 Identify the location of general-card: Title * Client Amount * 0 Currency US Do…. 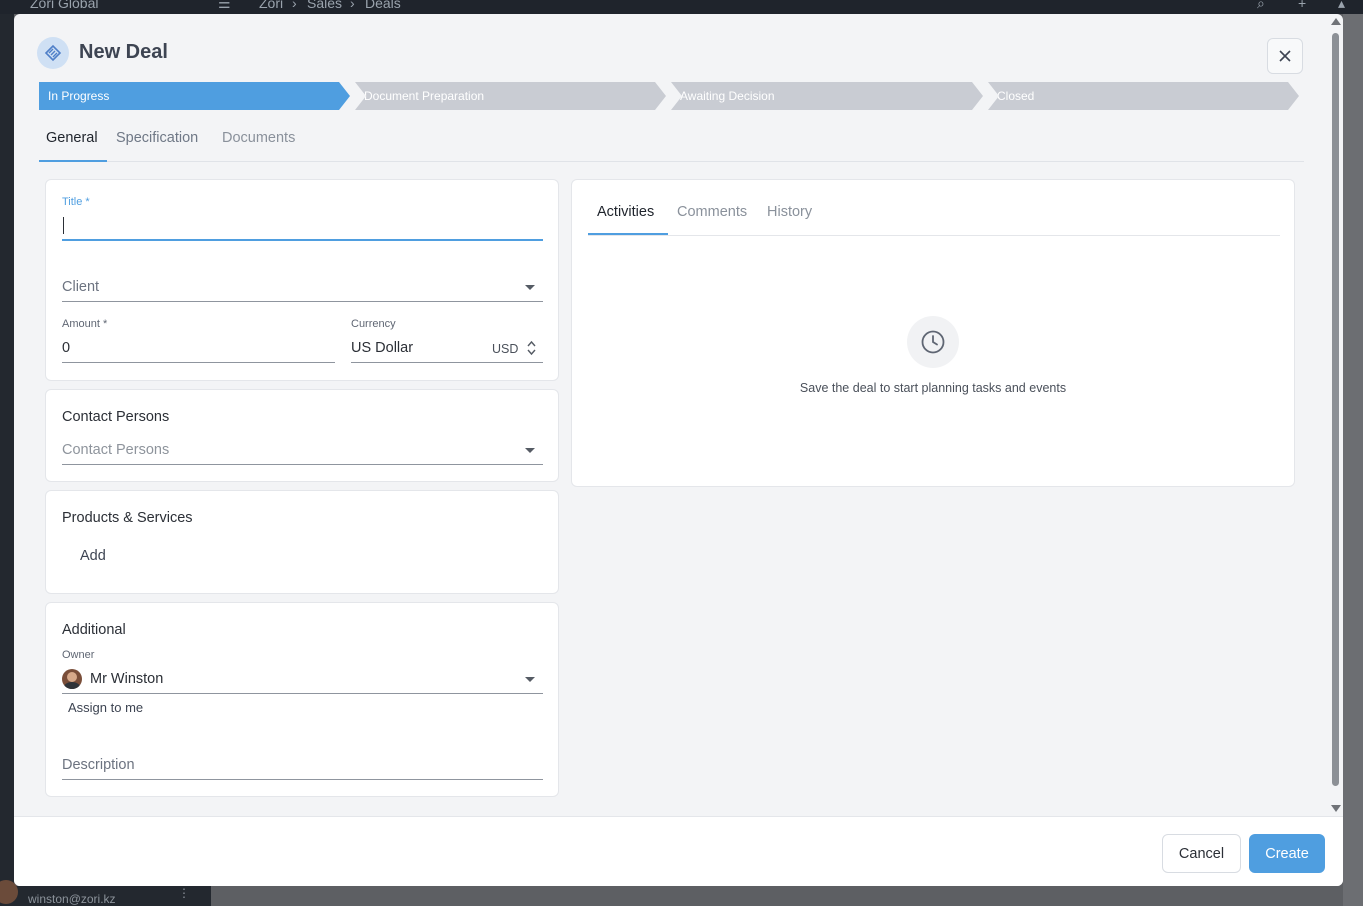
(302, 280).